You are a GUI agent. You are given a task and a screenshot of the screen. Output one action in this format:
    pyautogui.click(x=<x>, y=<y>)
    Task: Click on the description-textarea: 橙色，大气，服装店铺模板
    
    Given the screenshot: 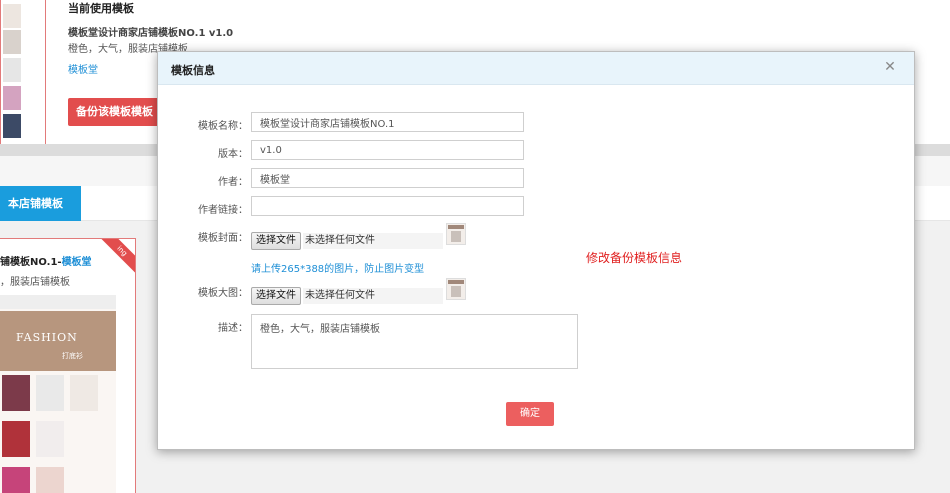 What is the action you would take?
    pyautogui.click(x=414, y=341)
    